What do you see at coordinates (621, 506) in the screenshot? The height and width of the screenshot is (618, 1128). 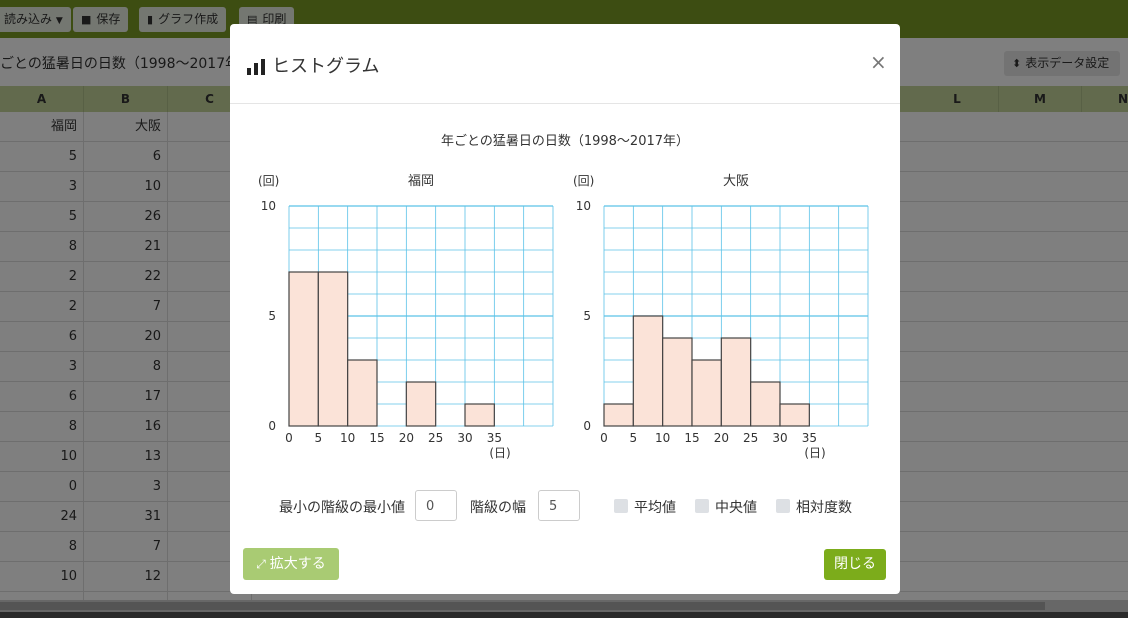 I see `mean-checkbox` at bounding box center [621, 506].